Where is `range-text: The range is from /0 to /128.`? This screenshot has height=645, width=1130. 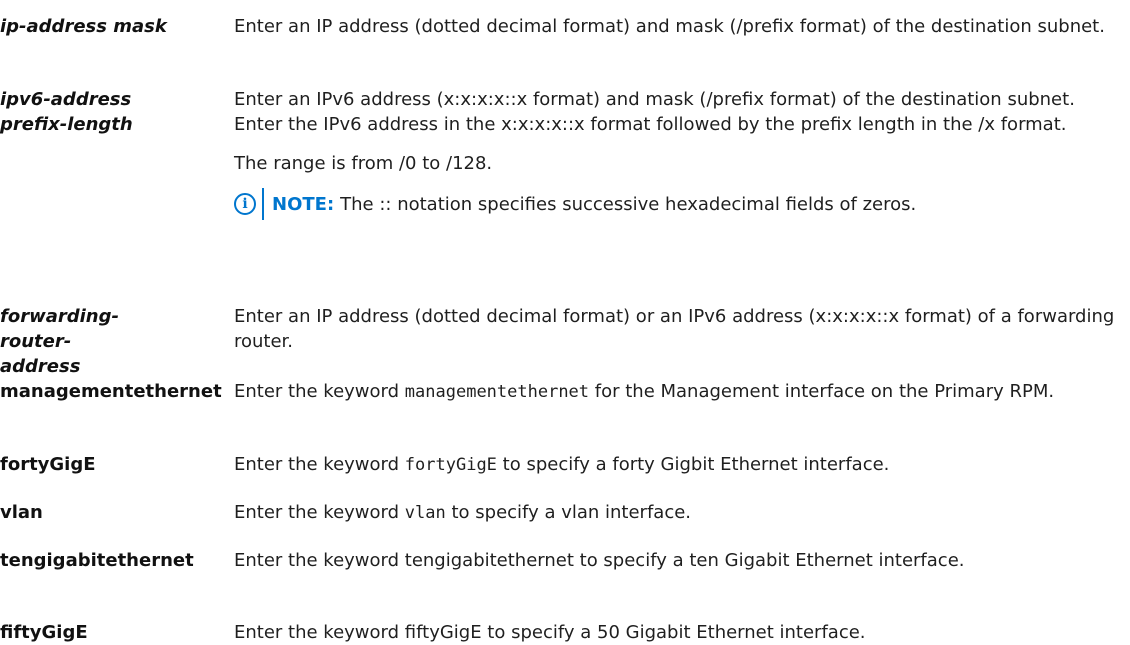 range-text: The range is from /0 to /128. is located at coordinates (363, 163).